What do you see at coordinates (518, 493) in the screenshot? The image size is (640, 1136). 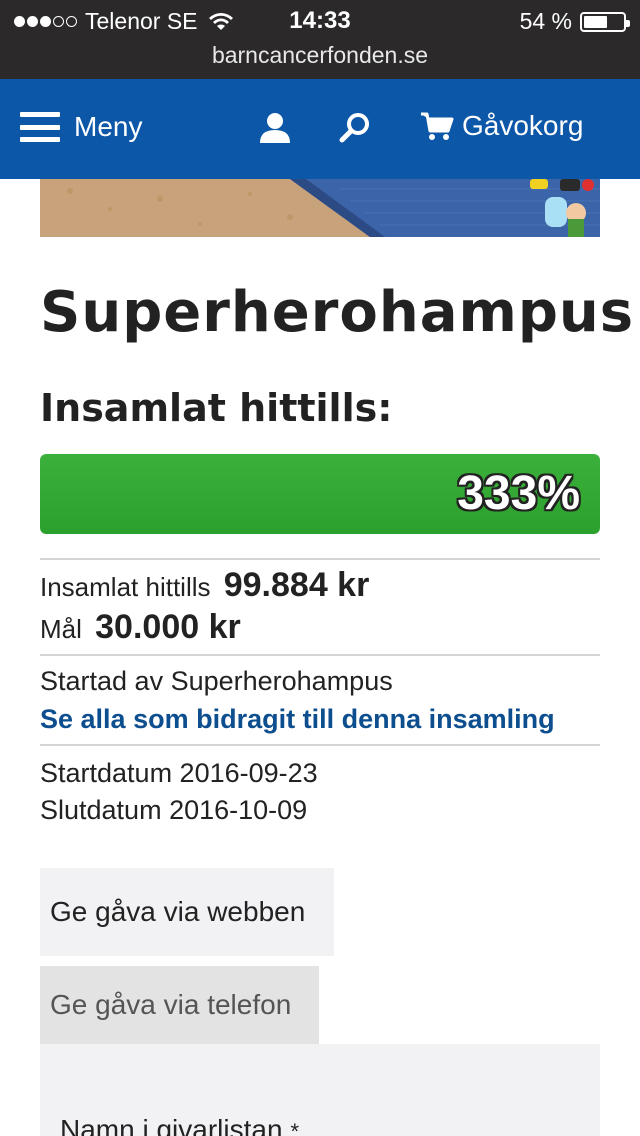 I see `progress-percent: 333%` at bounding box center [518, 493].